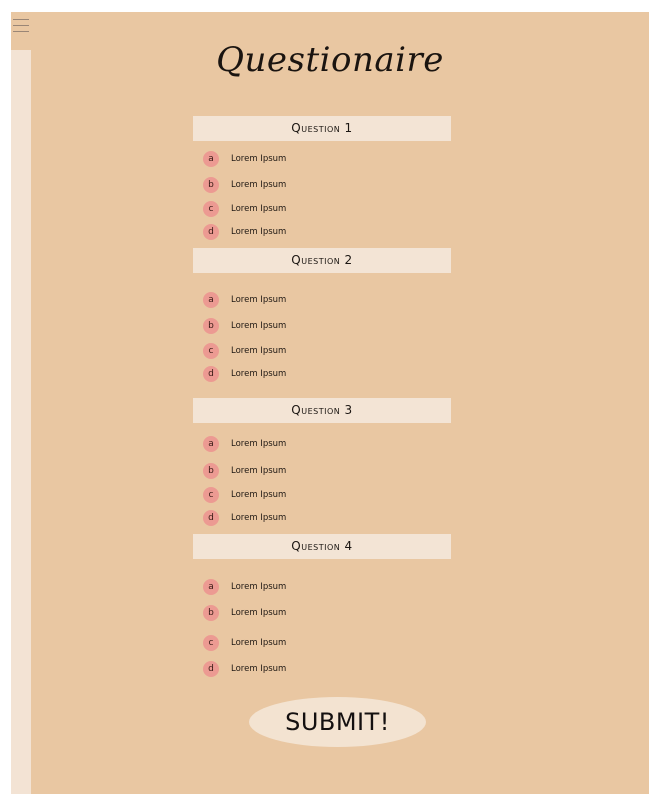 The image size is (663, 807). Describe the element at coordinates (21, 422) in the screenshot. I see `sidebar` at that location.